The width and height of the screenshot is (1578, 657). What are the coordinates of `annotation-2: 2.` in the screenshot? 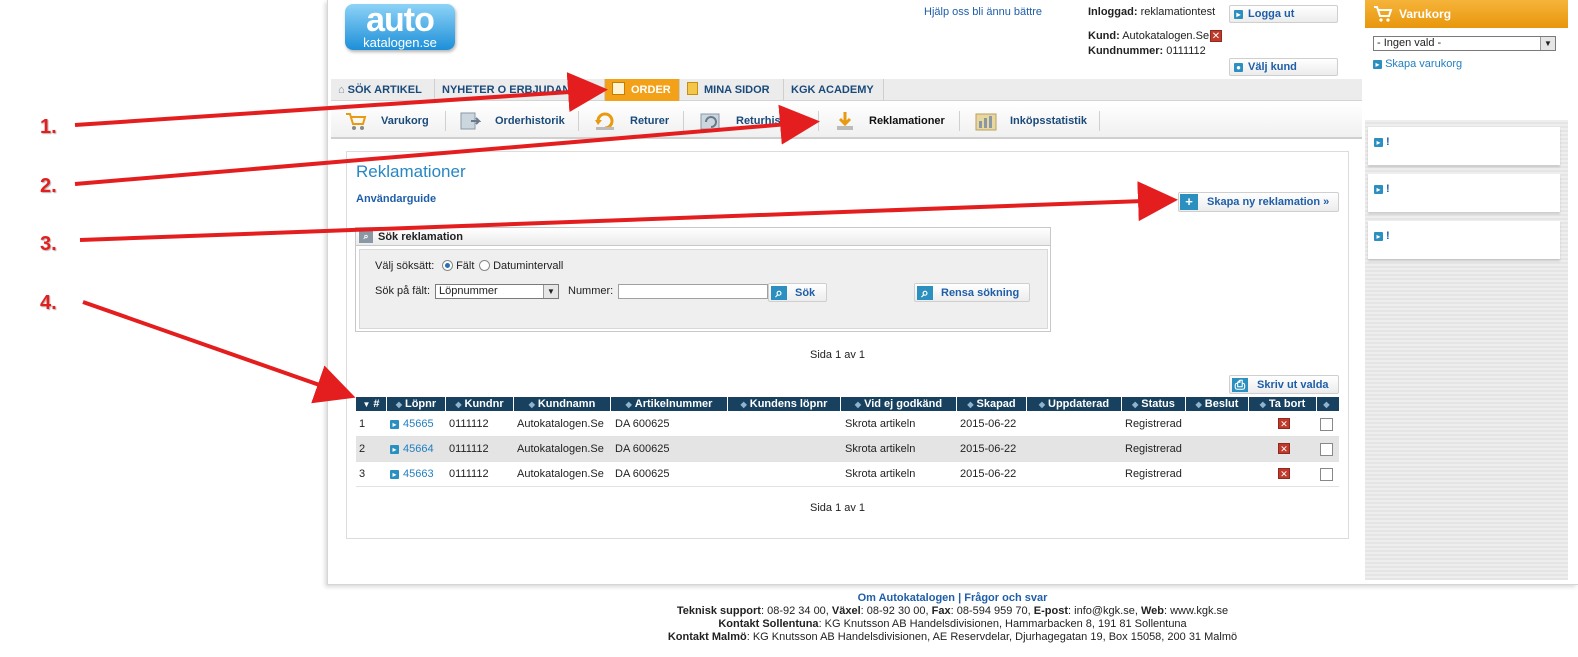 It's located at (48, 186).